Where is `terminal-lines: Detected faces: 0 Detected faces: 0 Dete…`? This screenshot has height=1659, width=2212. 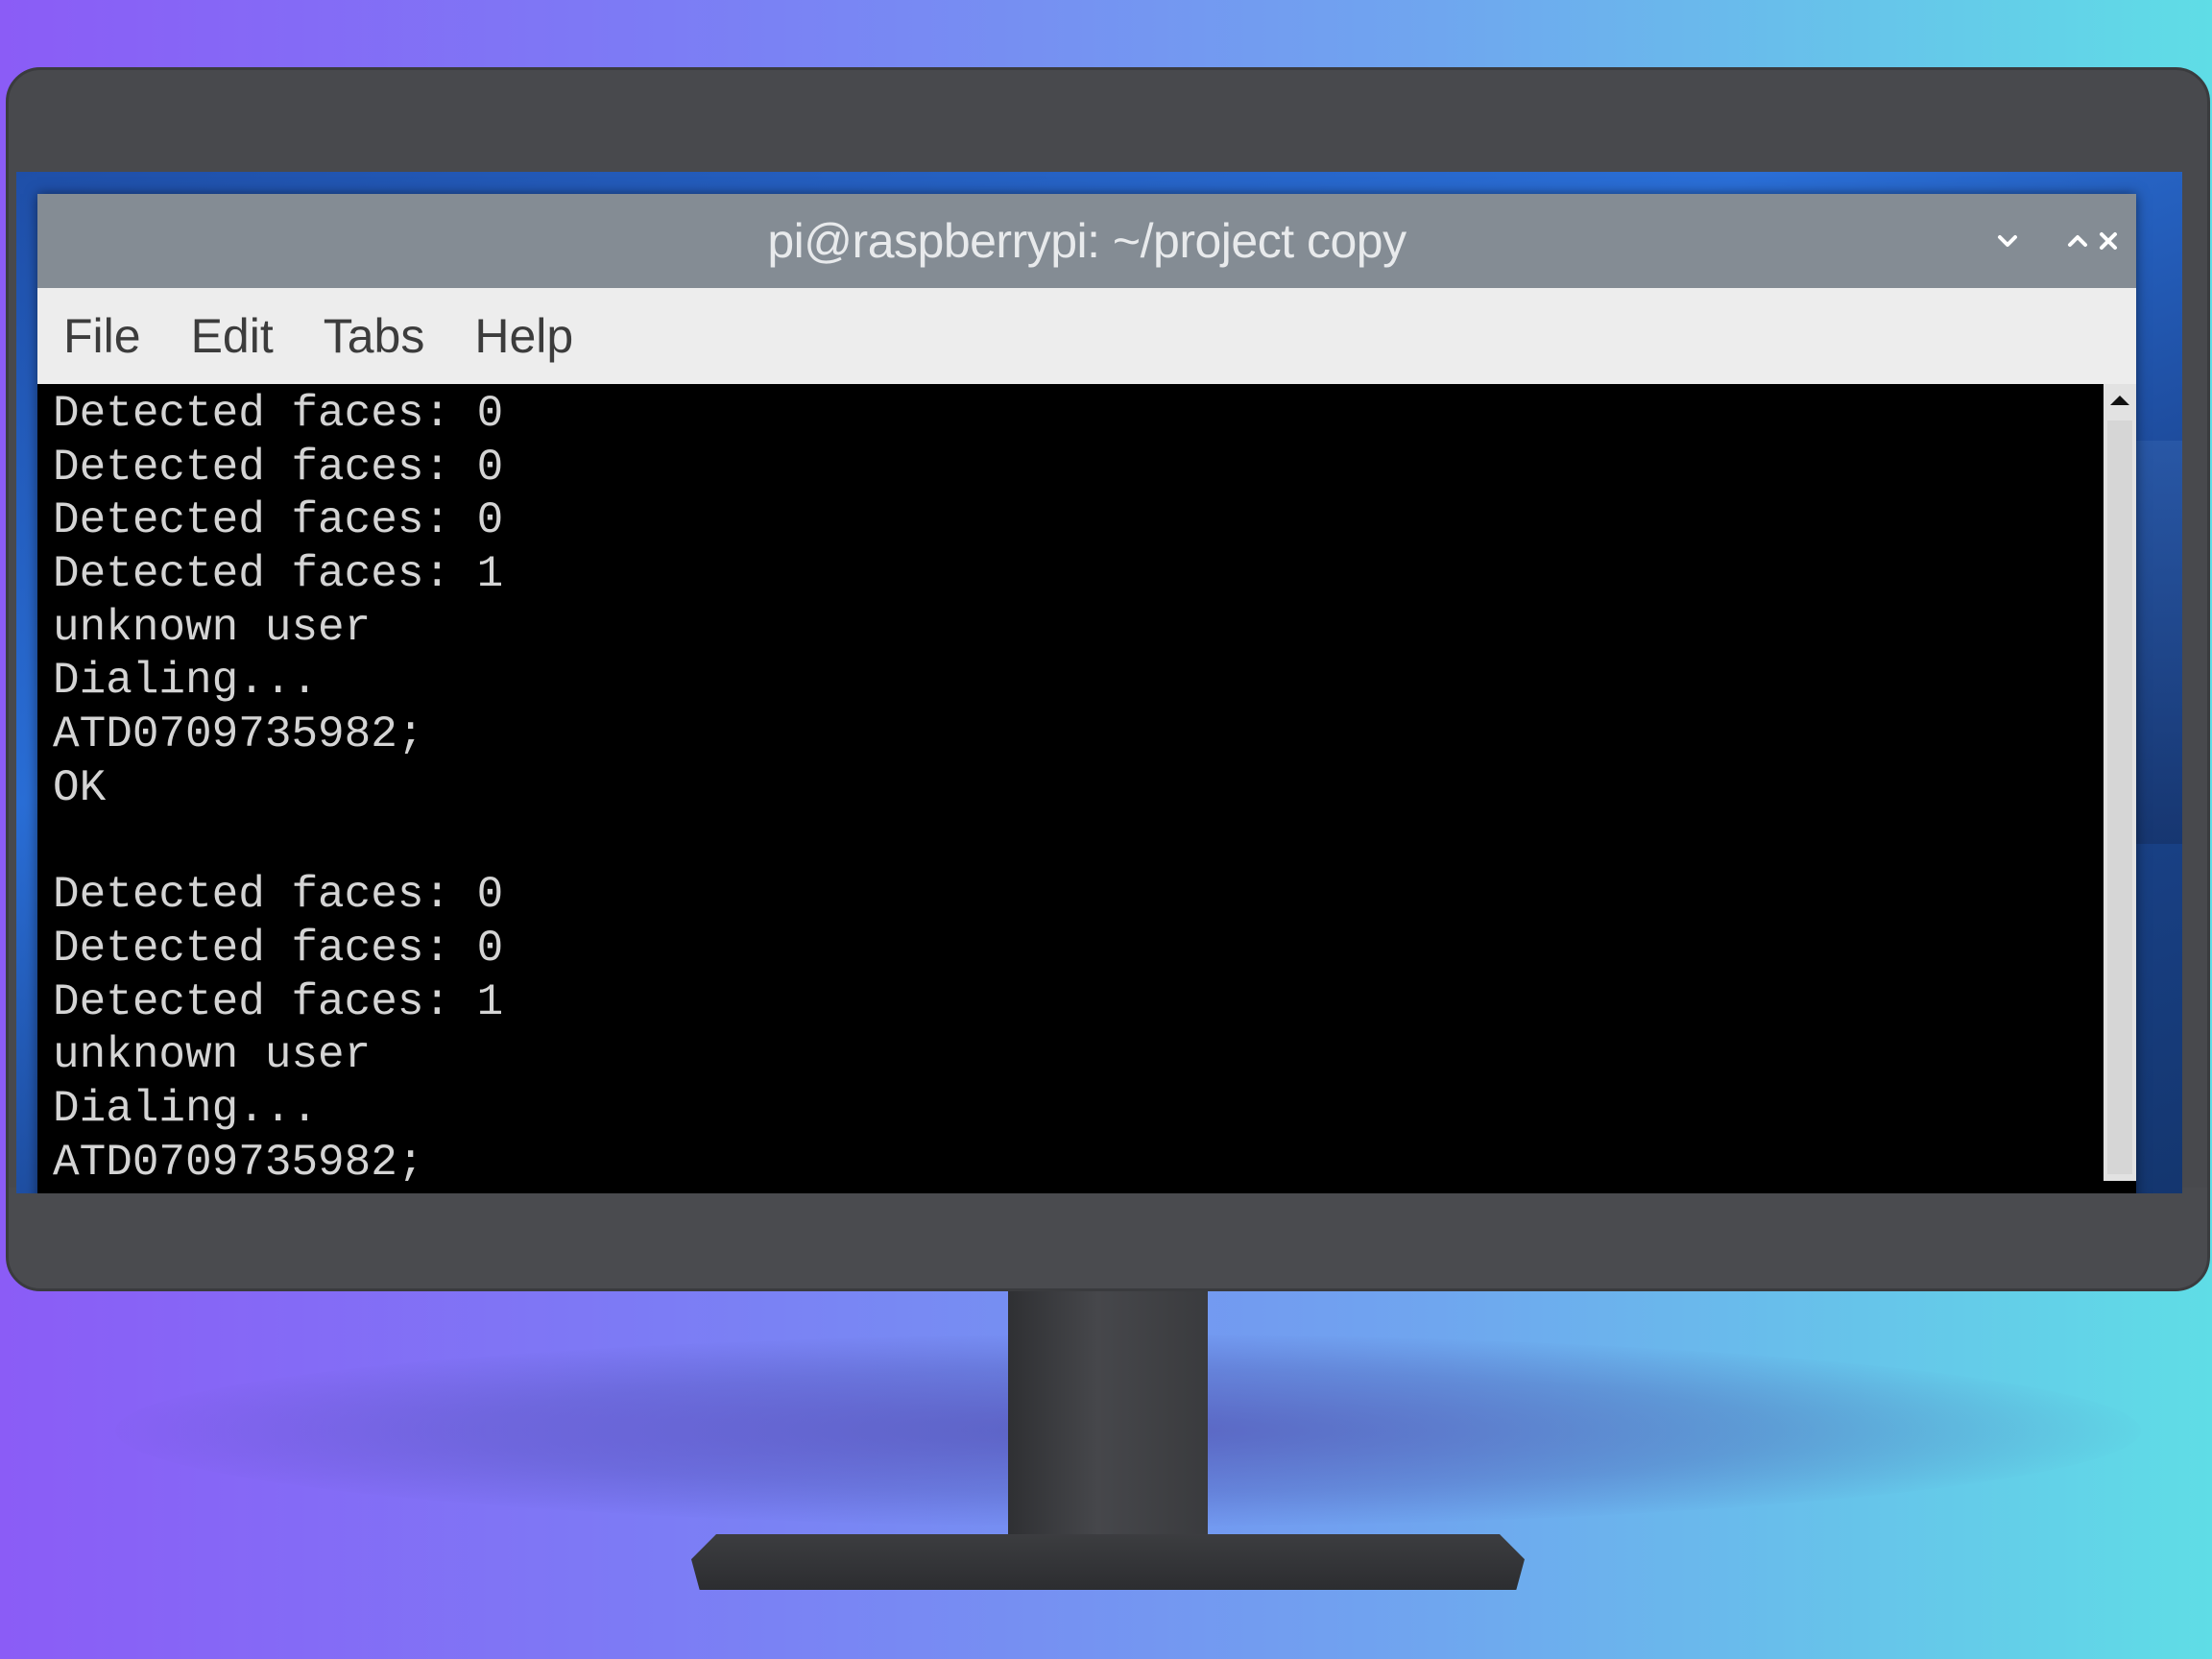 terminal-lines: Detected faces: 0 Detected faces: 0 Dete… is located at coordinates (278, 784).